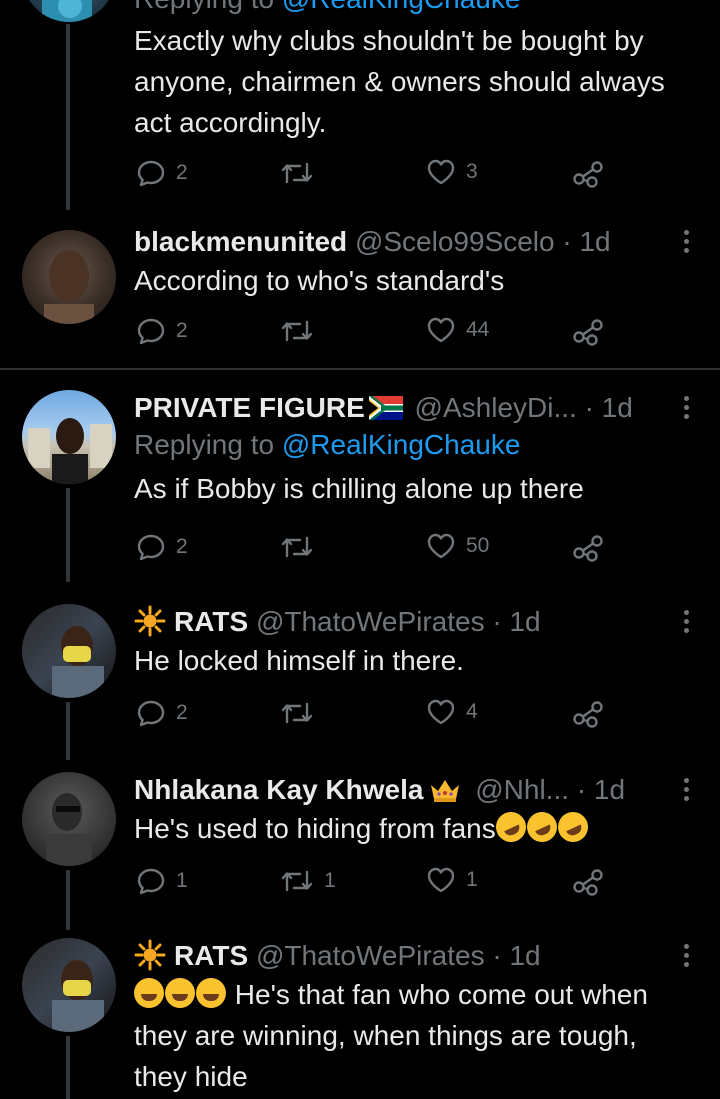 Image resolution: width=720 pixels, height=1099 pixels. Describe the element at coordinates (478, 329) in the screenshot. I see `like-count: 44` at that location.